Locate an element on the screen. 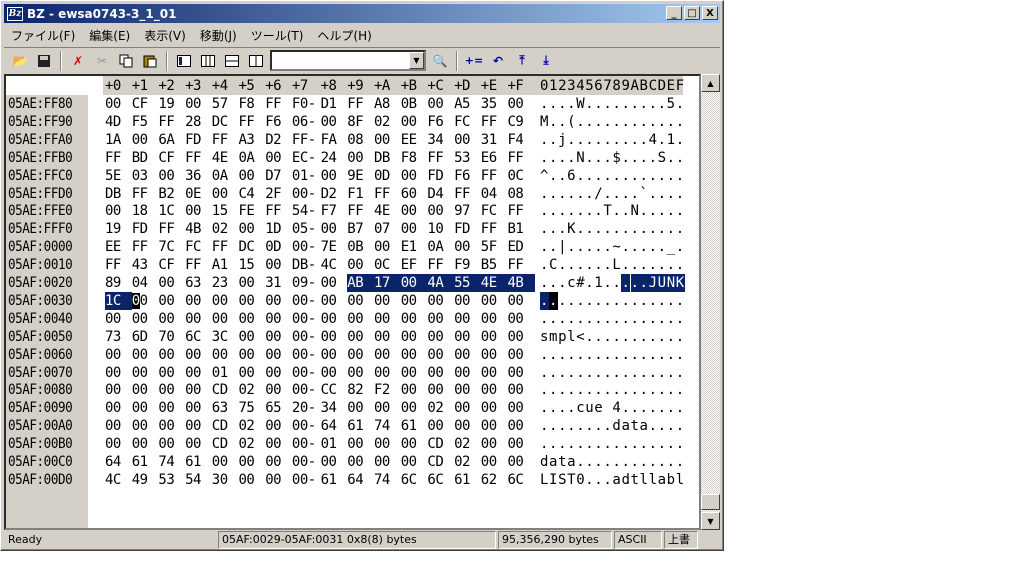 Image resolution: width=1024 pixels, height=576 pixels. chevron-down-icon: ▼ is located at coordinates (416, 60).